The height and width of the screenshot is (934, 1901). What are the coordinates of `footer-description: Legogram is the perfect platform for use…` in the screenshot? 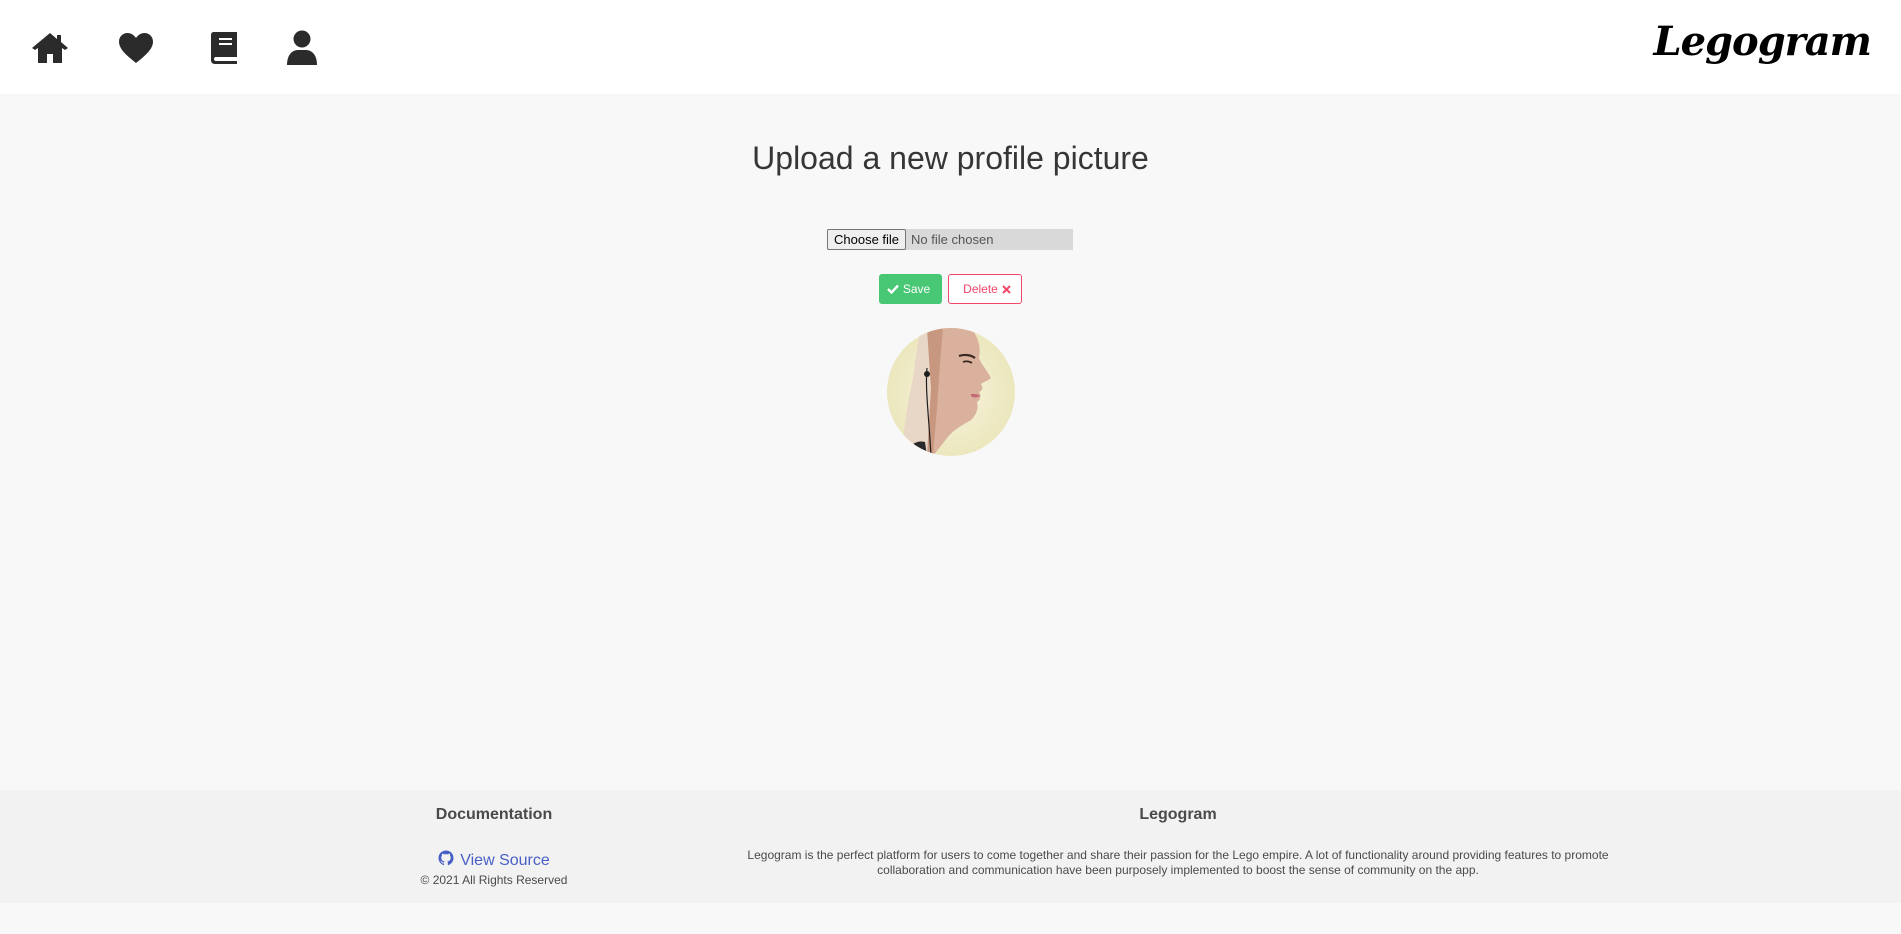 It's located at (1178, 862).